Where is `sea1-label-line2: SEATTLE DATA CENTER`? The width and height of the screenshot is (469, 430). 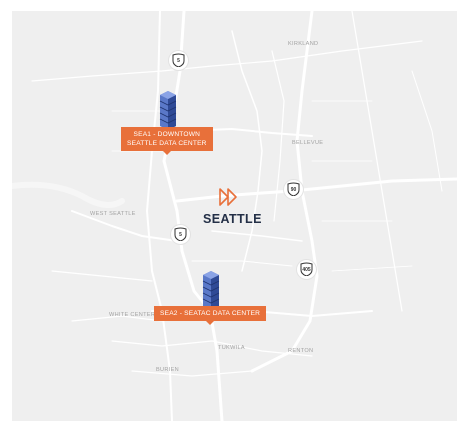
sea1-label-line2: SEATTLE DATA CENTER is located at coordinates (167, 143).